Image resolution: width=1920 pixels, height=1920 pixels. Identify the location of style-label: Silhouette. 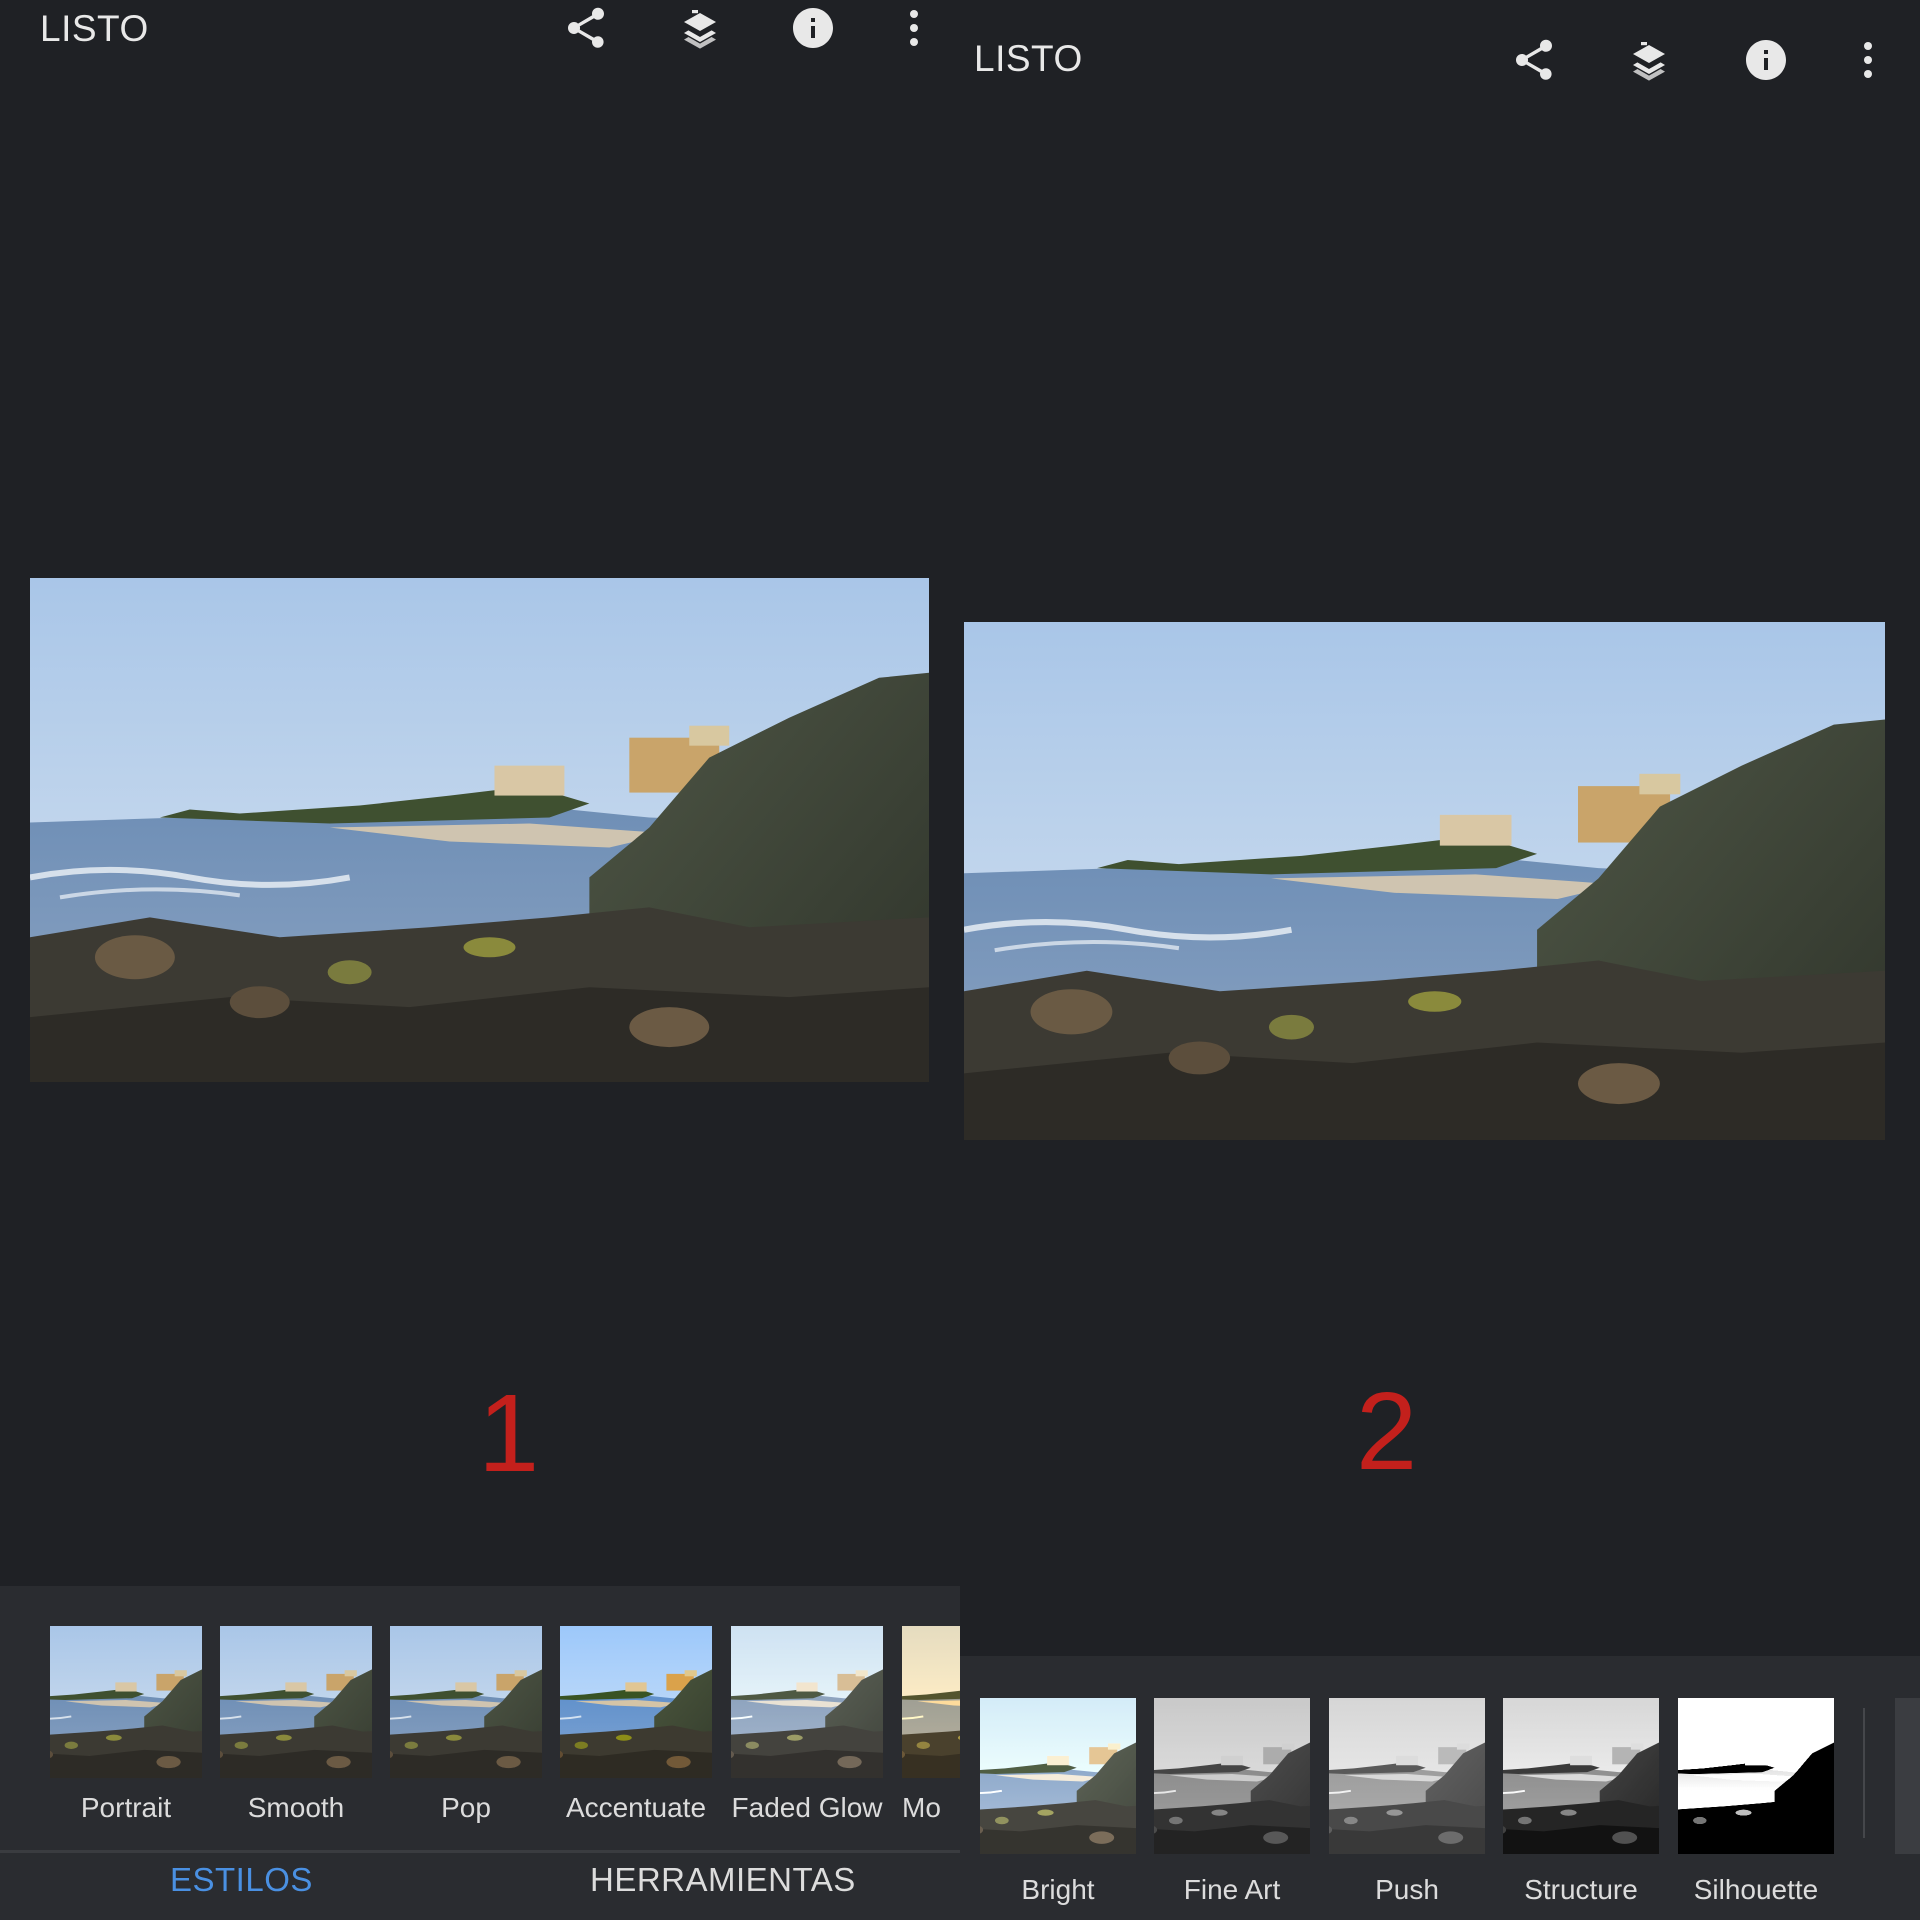
(1756, 1889).